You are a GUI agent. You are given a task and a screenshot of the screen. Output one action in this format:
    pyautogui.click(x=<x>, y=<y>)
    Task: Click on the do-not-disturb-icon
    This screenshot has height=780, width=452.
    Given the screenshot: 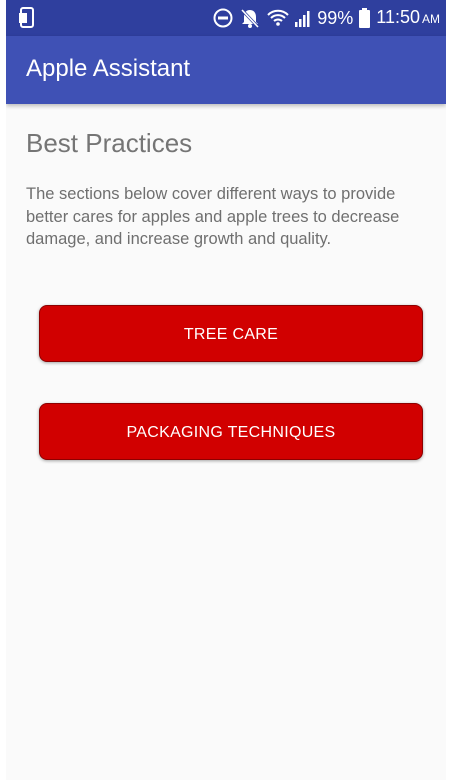 What is the action you would take?
    pyautogui.click(x=223, y=18)
    